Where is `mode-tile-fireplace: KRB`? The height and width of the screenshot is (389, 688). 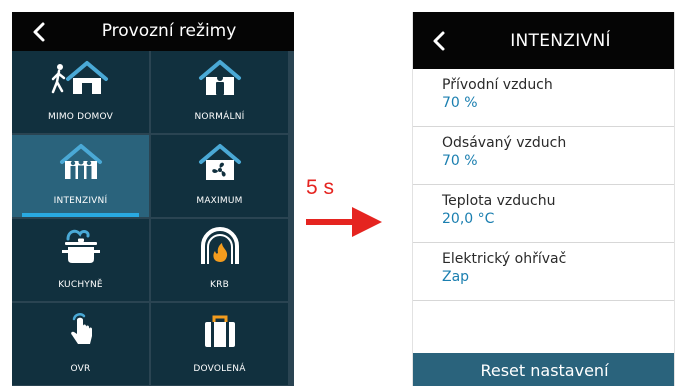
mode-tile-fireplace: KRB is located at coordinates (219, 260).